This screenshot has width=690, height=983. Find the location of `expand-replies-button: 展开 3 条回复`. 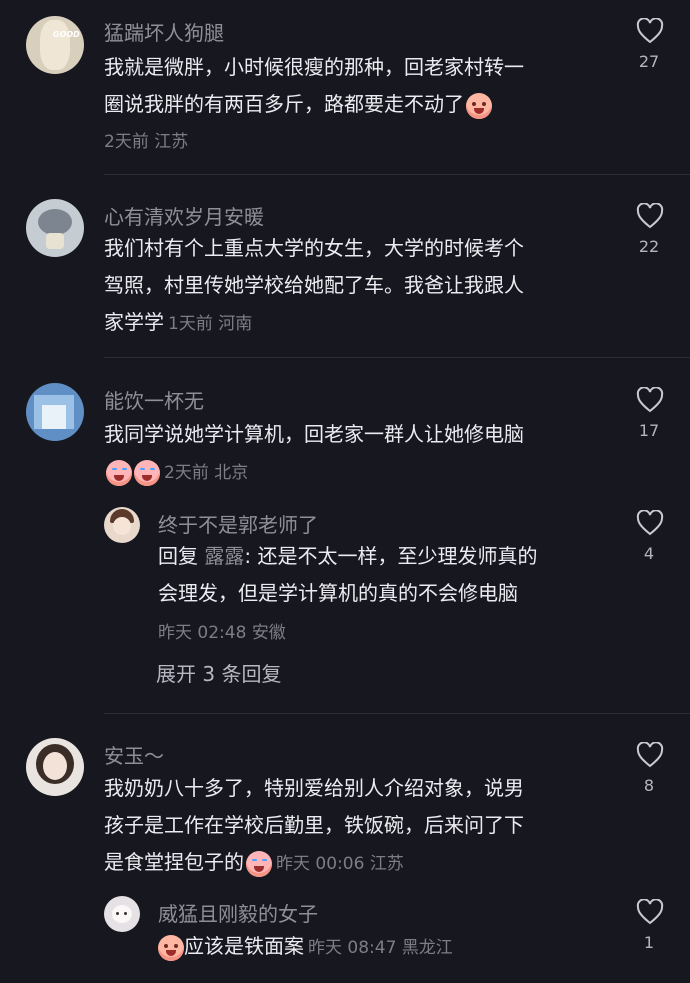

expand-replies-button: 展开 3 条回复 is located at coordinates (218, 672).